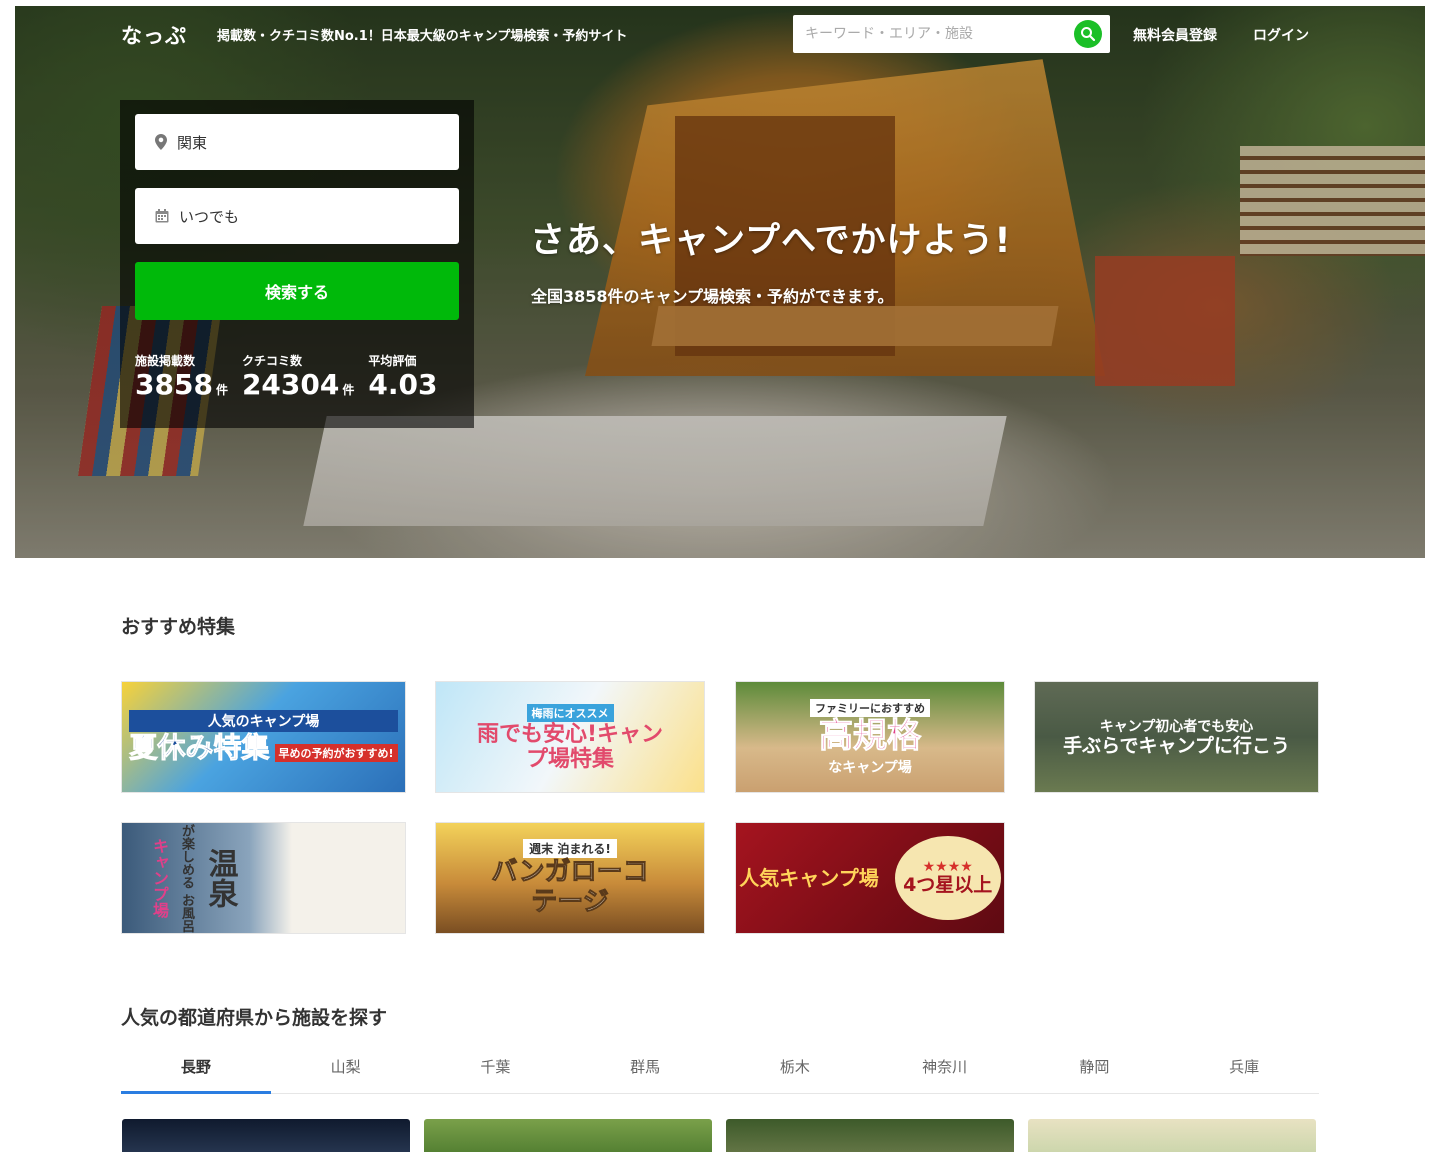 Image resolution: width=1440 pixels, height=1152 pixels. Describe the element at coordinates (1095, 1070) in the screenshot. I see `tab-shizuoka: 静岡` at that location.